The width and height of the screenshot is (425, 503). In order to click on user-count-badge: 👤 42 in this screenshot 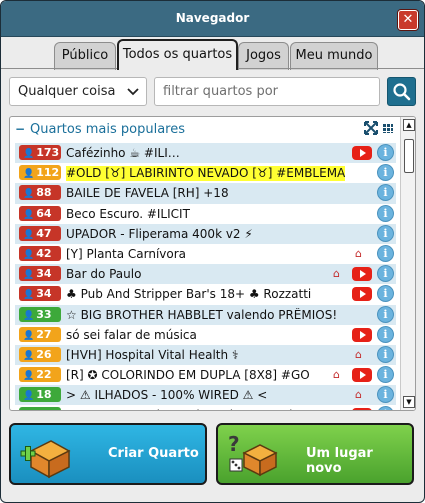, I will do `click(40, 253)`.